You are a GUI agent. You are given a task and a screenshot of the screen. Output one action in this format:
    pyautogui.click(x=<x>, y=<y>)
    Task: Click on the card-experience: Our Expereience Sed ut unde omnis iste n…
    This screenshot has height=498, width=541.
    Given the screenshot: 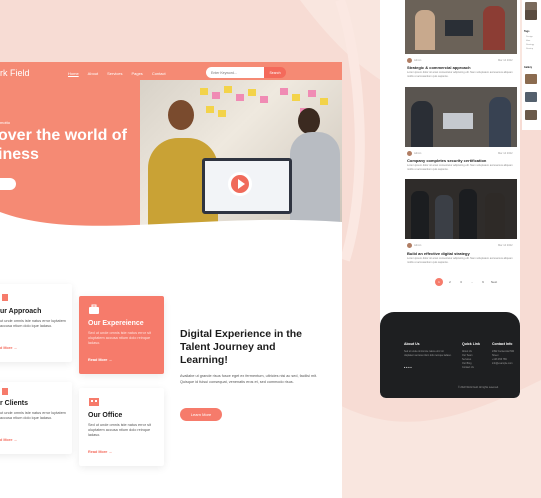 What is the action you would take?
    pyautogui.click(x=121, y=335)
    